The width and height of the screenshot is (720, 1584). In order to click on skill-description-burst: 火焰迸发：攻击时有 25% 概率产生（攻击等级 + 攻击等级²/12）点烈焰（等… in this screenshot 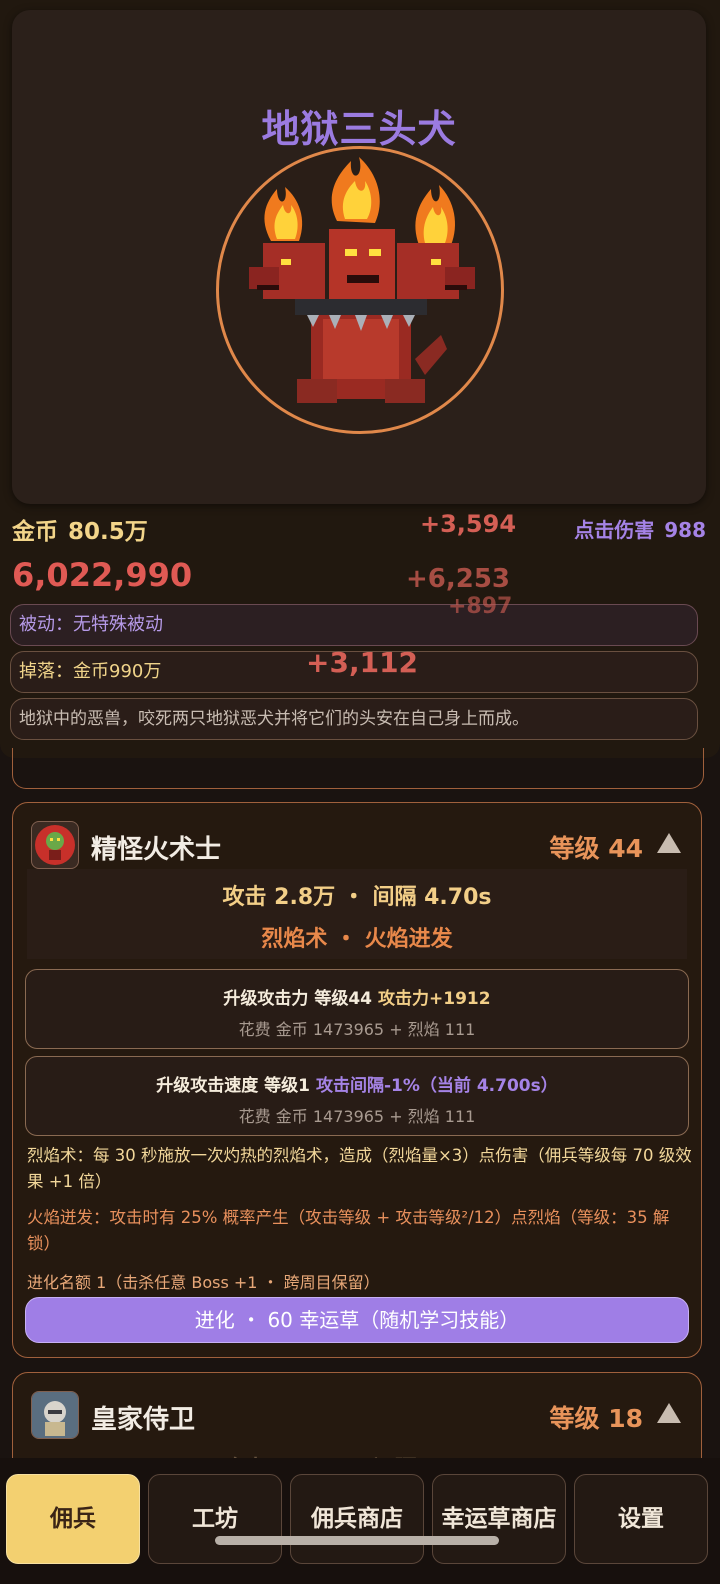, I will do `click(348, 1230)`.